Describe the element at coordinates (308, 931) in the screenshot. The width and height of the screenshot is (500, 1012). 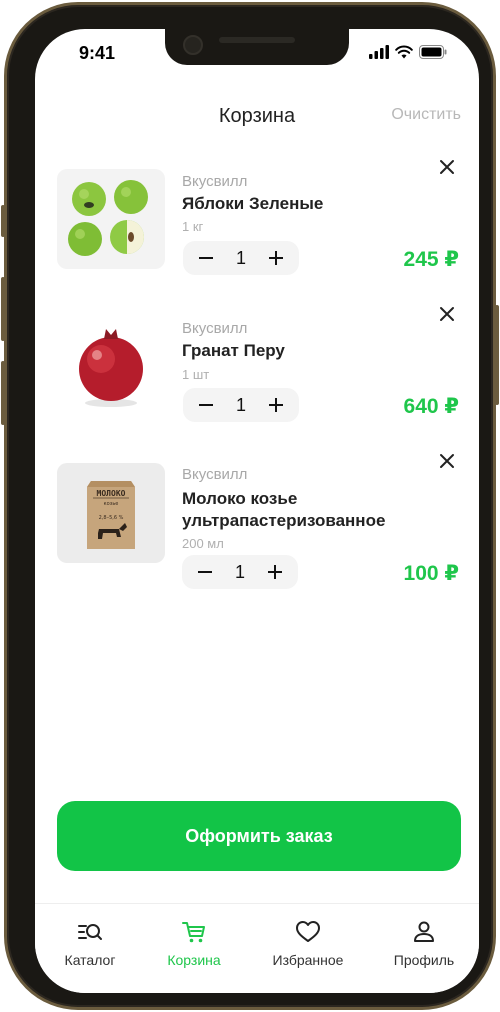
I see `heart-icon` at that location.